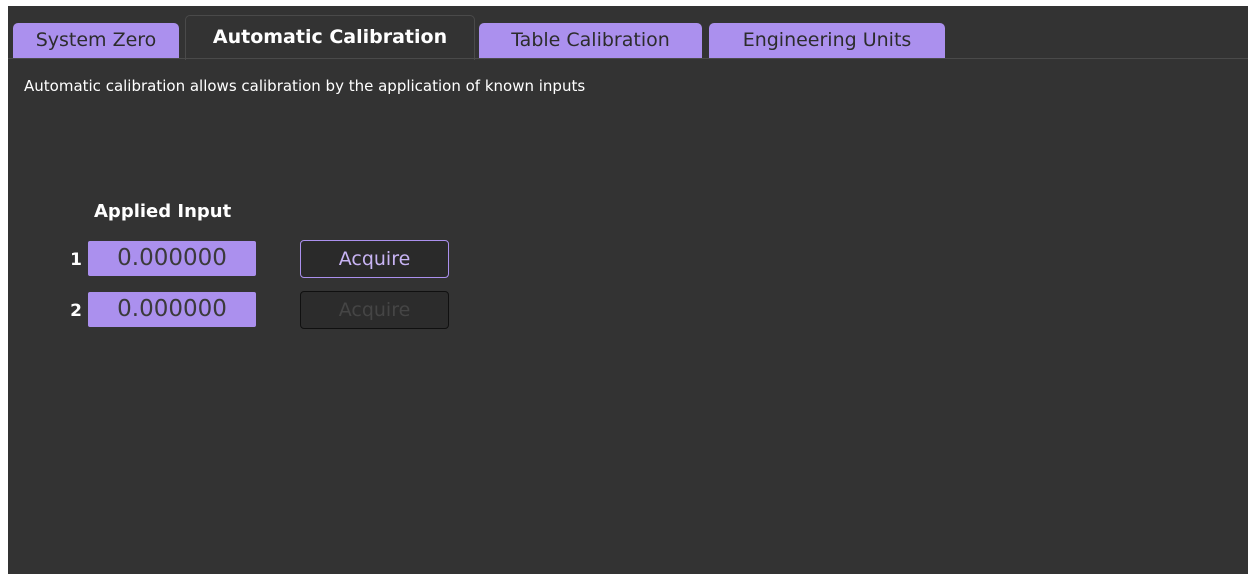  I want to click on applied-input-field-1: 0.000000, so click(172, 258).